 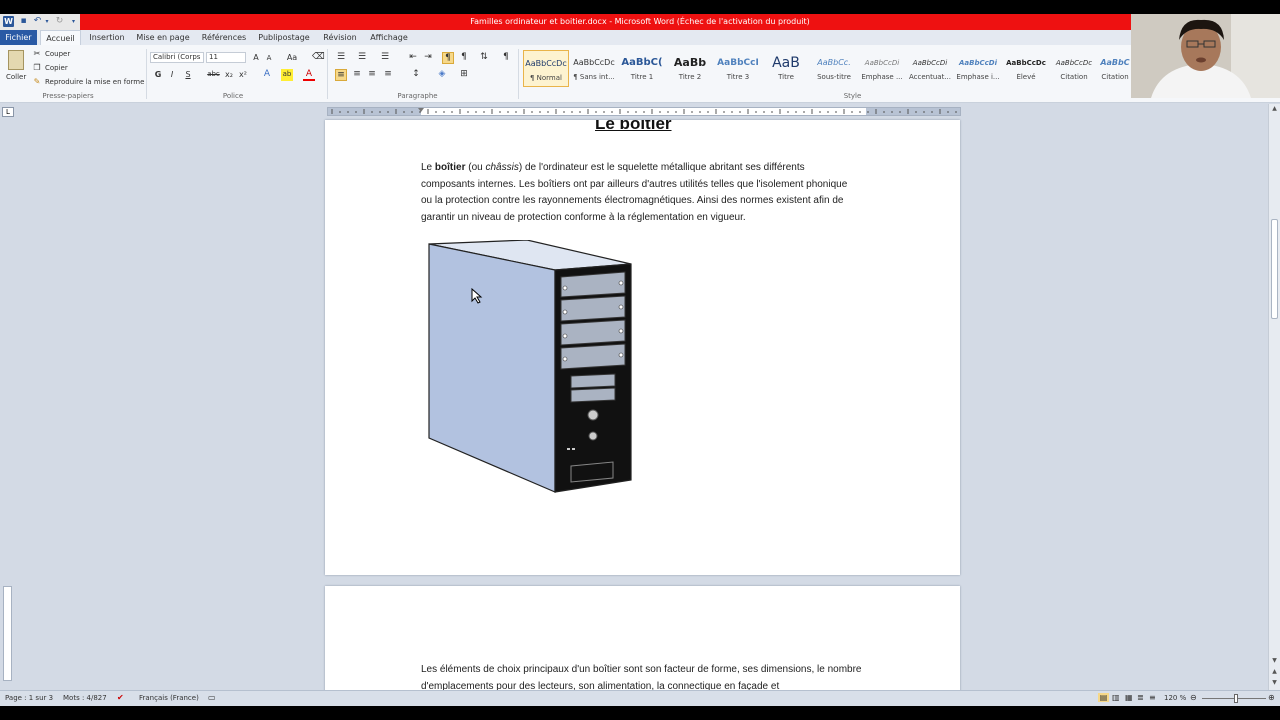 What do you see at coordinates (1274, 683) in the screenshot?
I see `next-page-icon: ▼` at bounding box center [1274, 683].